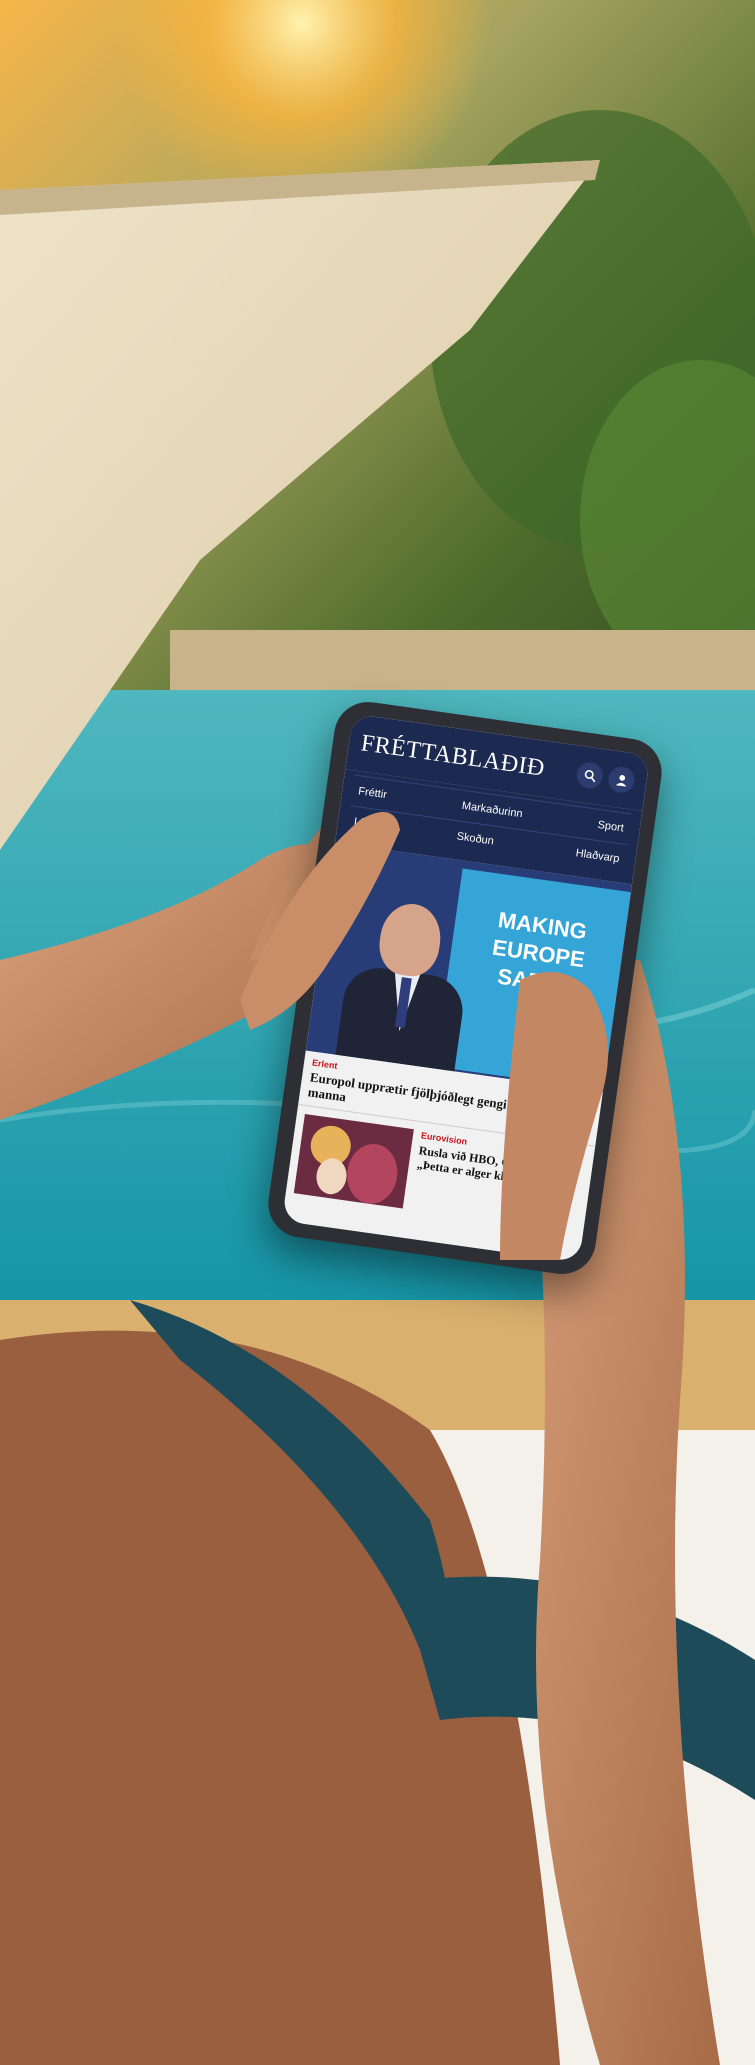  I want to click on search-button, so click(590, 775).